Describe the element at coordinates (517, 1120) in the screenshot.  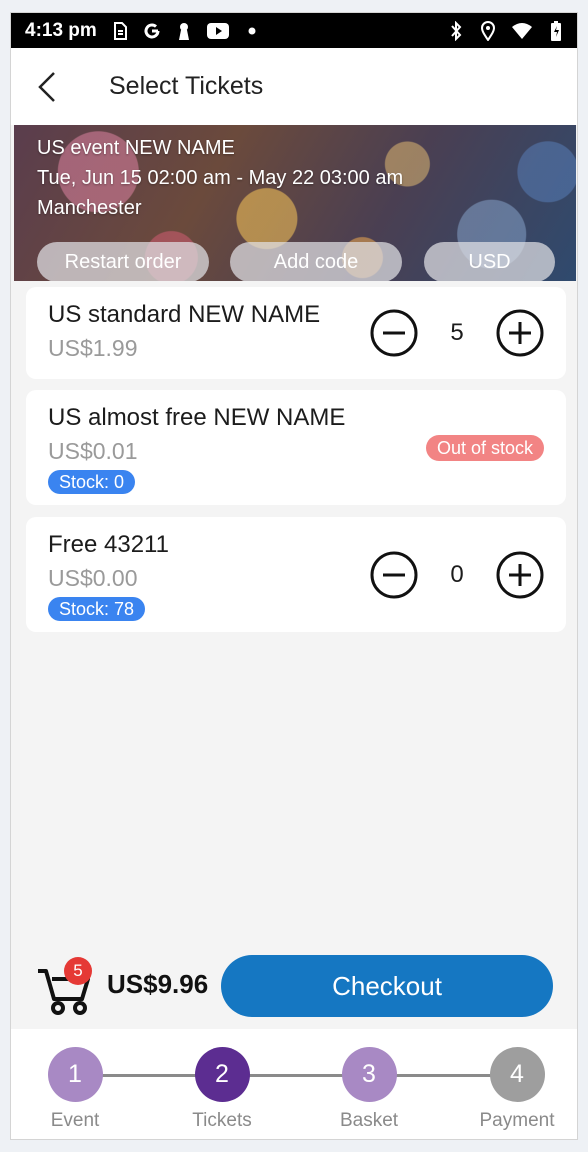
I see `step-label: Payment` at that location.